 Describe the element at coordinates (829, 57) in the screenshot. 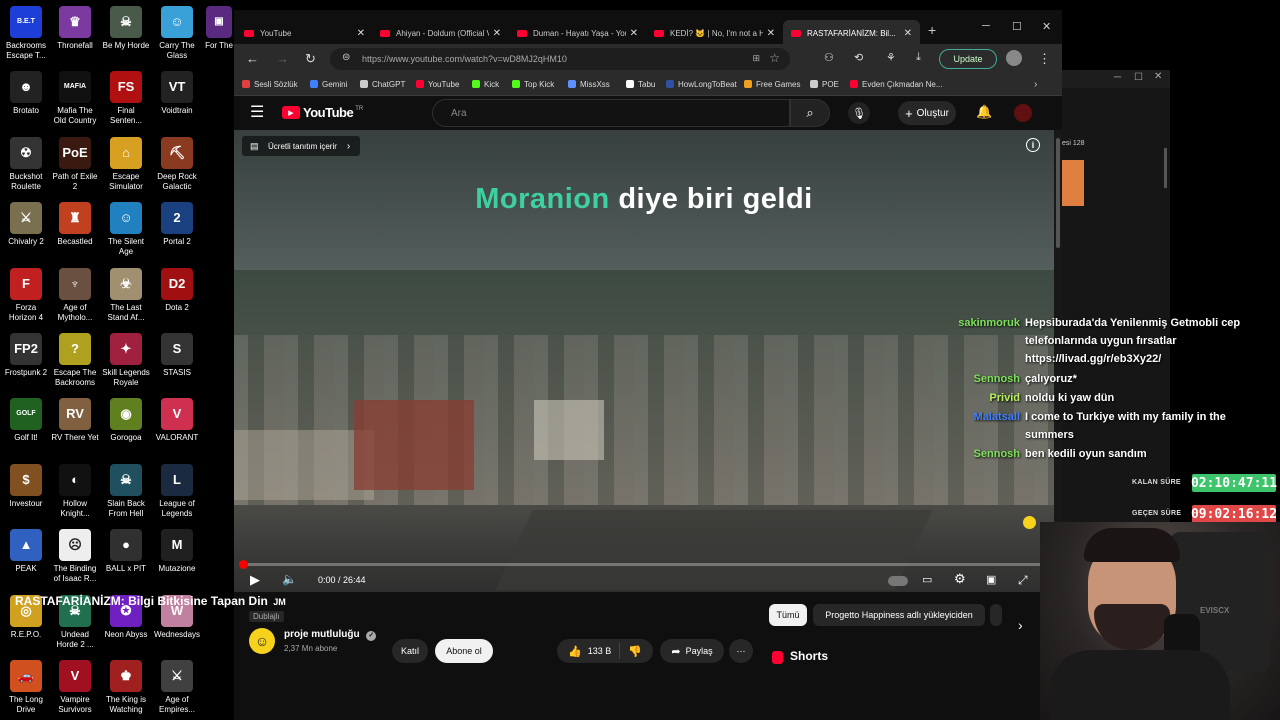

I see `extension-icon: ⚇` at that location.